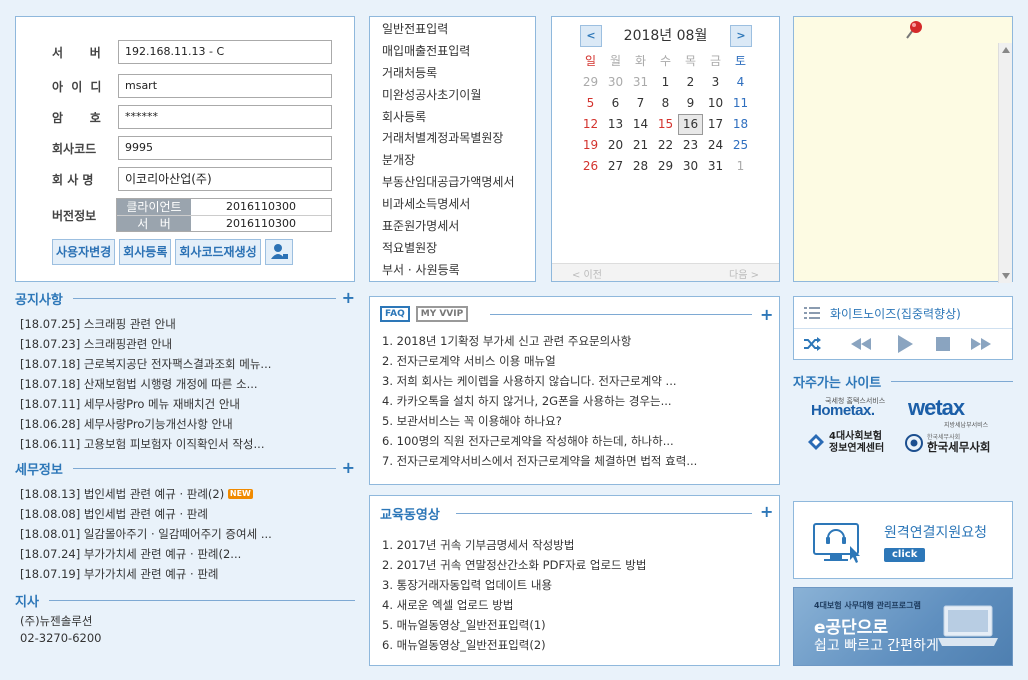 This screenshot has width=1028, height=680. I want to click on remote-support-button: 원격연결지원요청 click, so click(903, 540).